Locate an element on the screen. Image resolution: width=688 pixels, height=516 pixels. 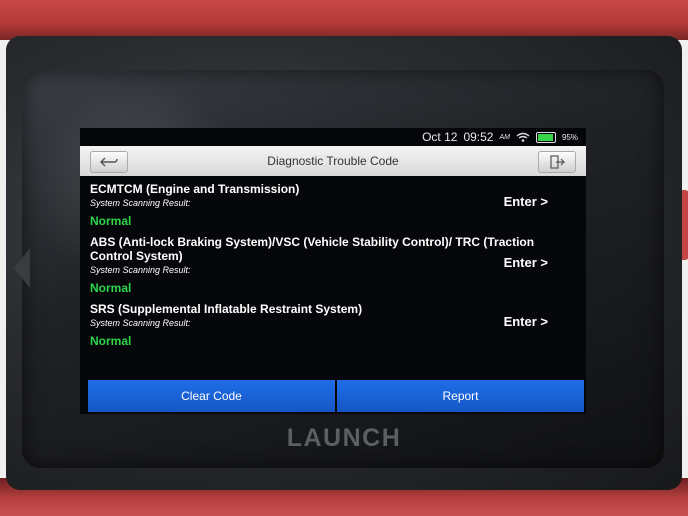
wifi-icon is located at coordinates (523, 137).